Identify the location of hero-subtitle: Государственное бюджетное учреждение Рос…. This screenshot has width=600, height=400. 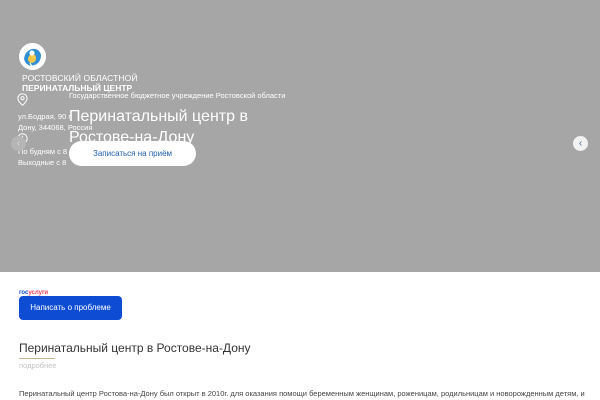
(177, 95).